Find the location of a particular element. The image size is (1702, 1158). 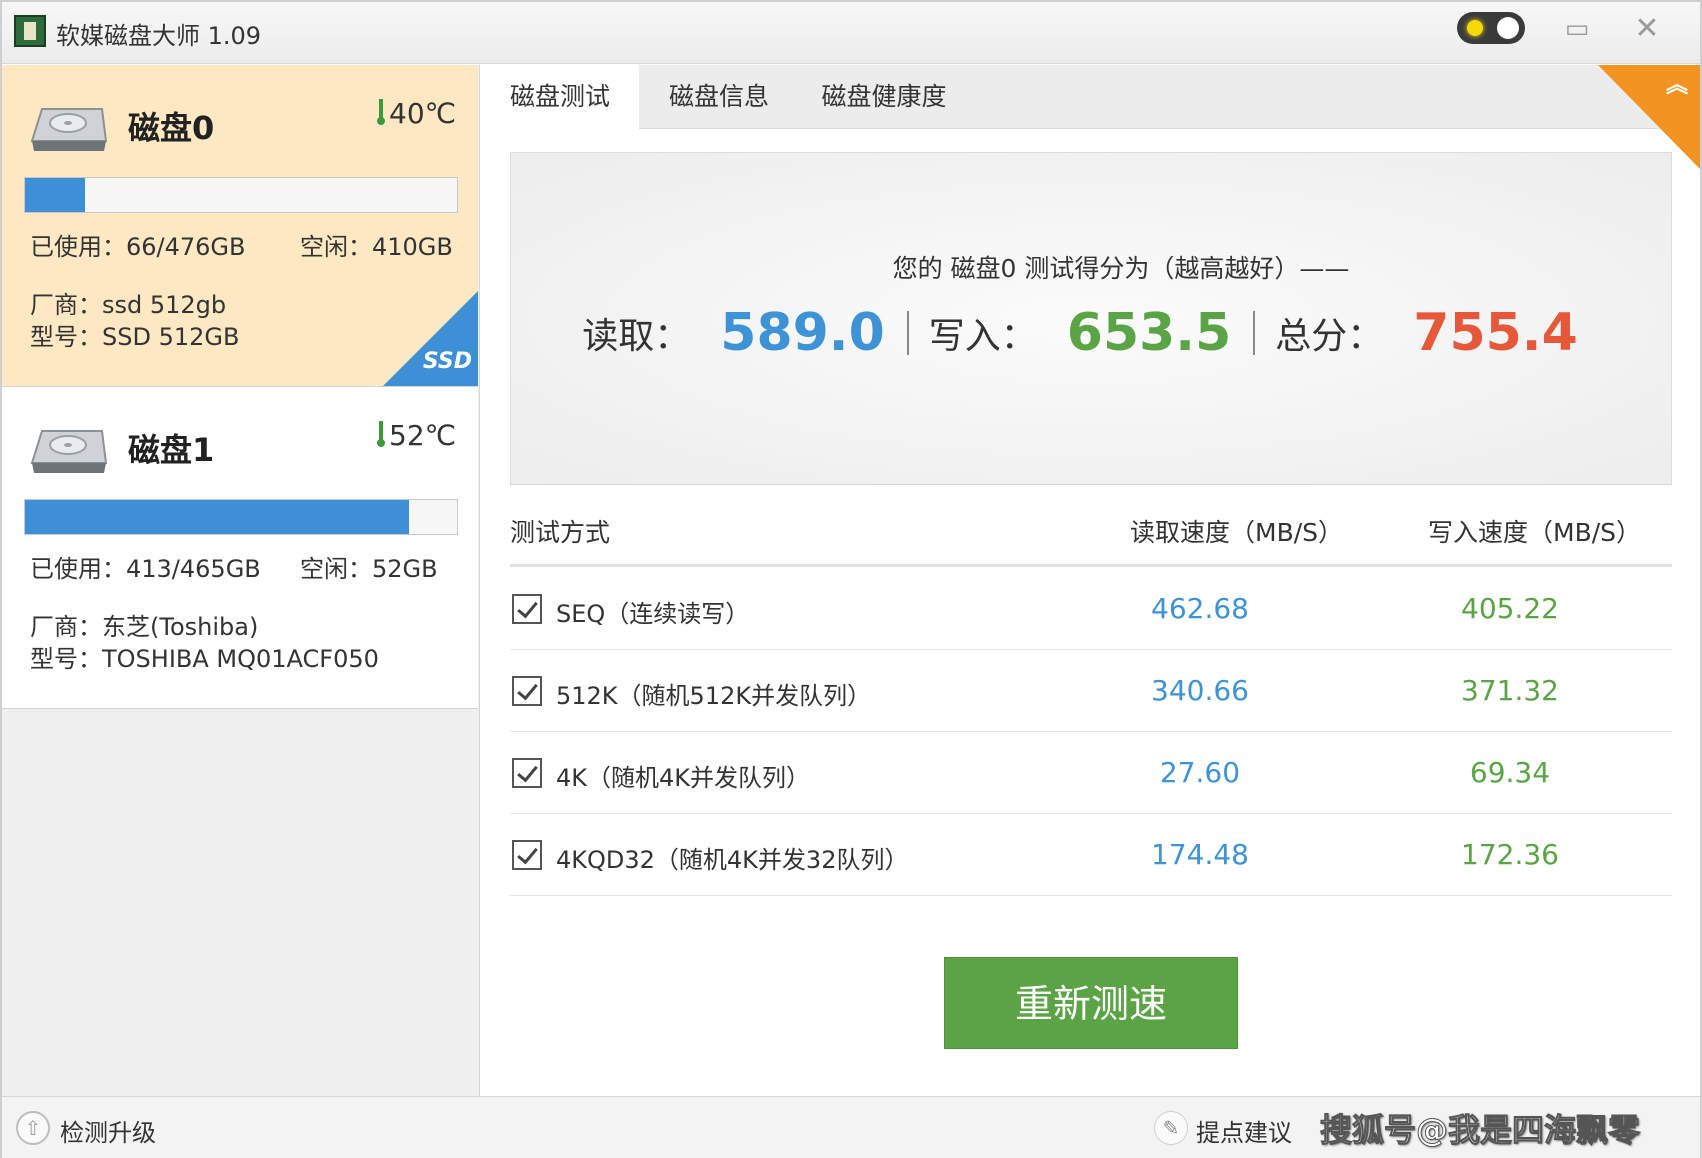

write-speed-value: 69.34 is located at coordinates (1510, 772).